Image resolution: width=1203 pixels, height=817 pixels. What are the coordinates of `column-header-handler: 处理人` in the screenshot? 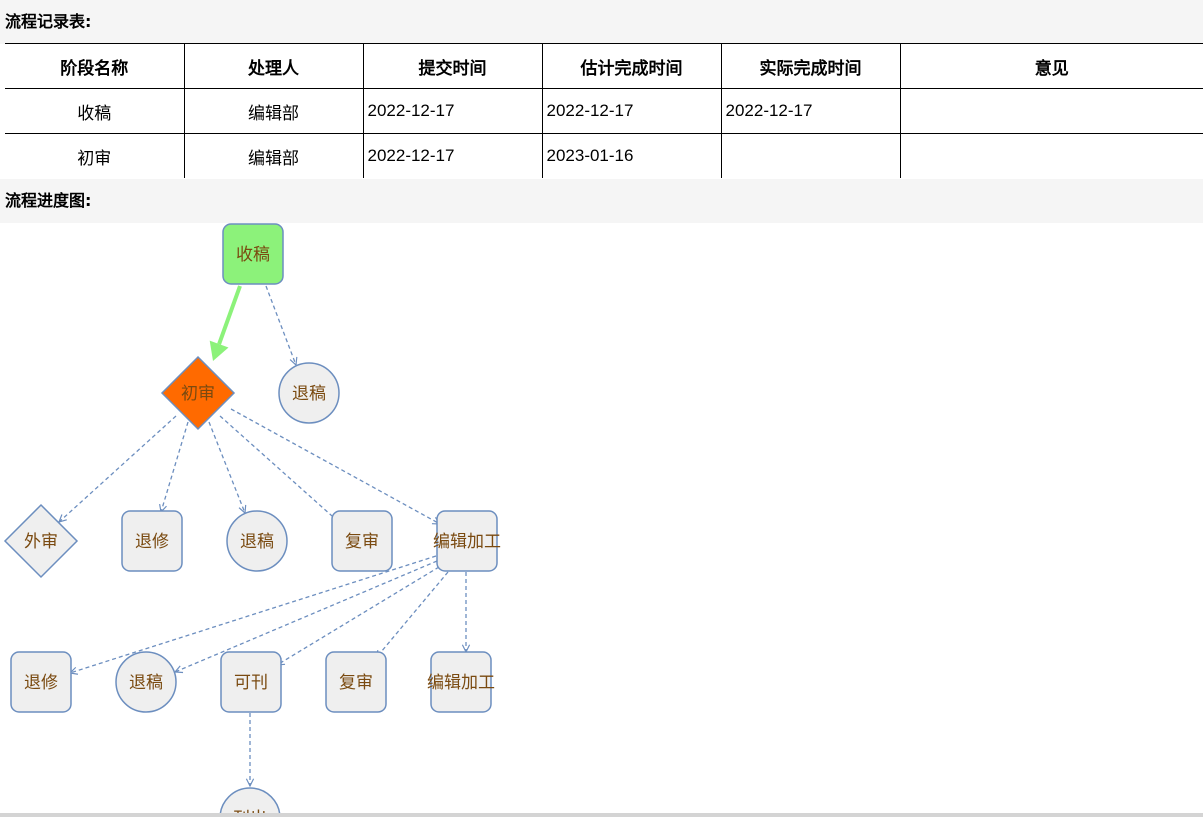 It's located at (273, 66).